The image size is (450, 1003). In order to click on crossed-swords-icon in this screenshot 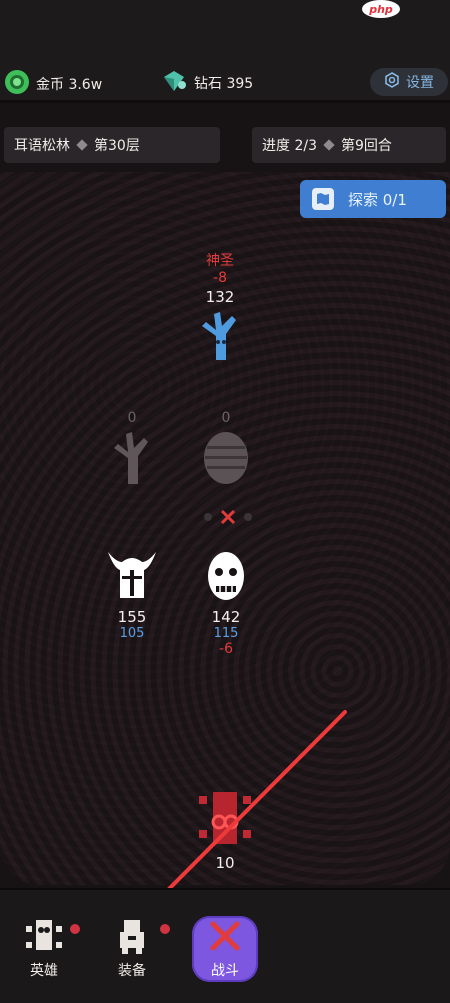, I will do `click(225, 938)`.